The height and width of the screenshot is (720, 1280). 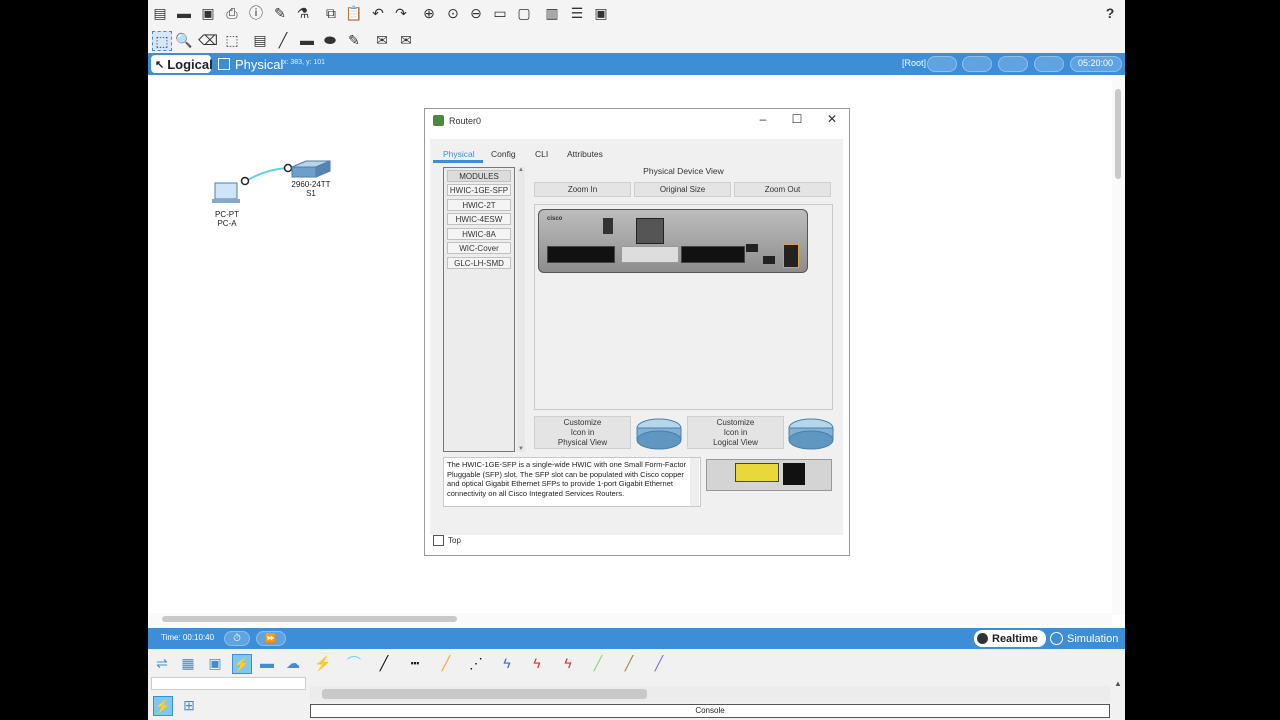 I want to click on viewport-button, so click(x=1013, y=64).